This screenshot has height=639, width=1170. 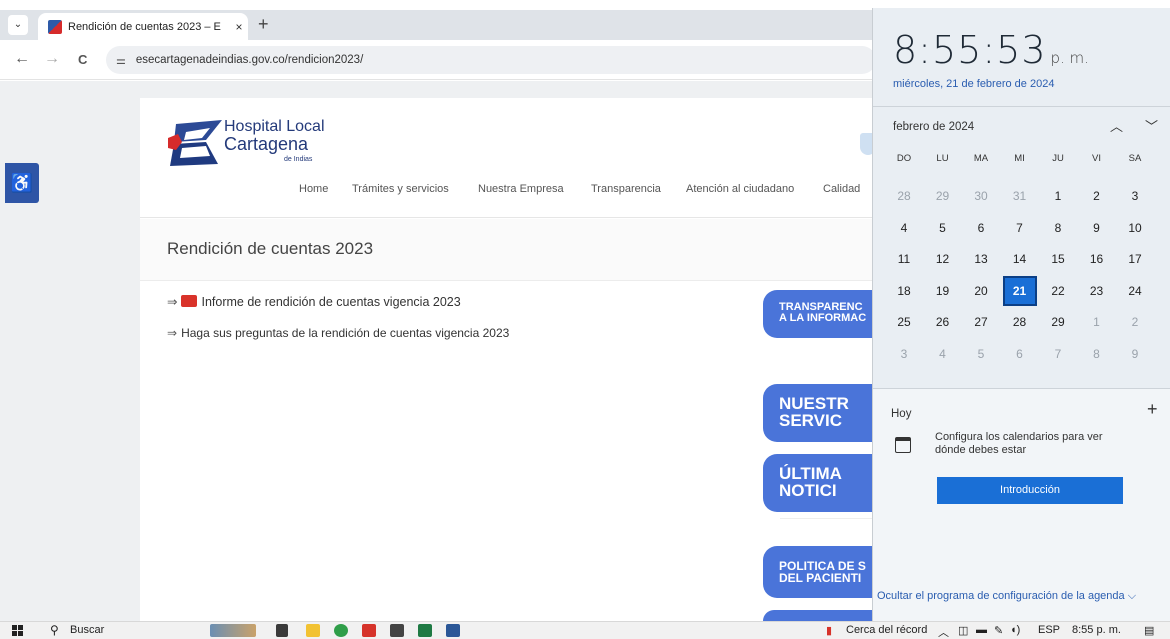 I want to click on long-date-link: miércoles, 21 de febrero de 2024, so click(x=973, y=84).